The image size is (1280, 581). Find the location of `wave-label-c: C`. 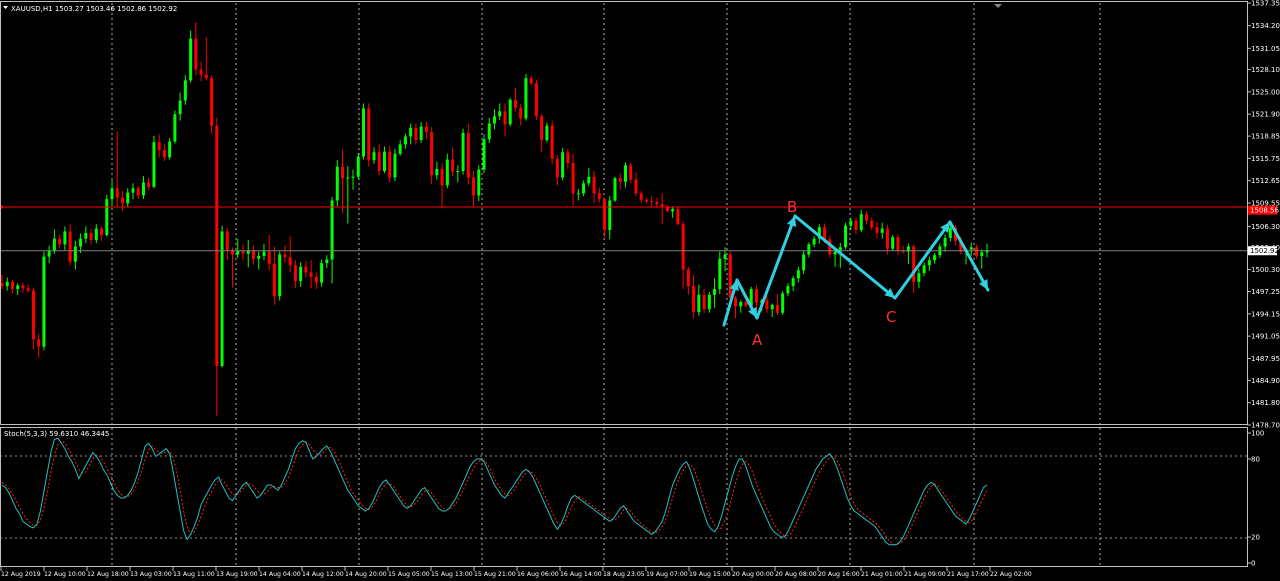

wave-label-c: C is located at coordinates (891, 317).